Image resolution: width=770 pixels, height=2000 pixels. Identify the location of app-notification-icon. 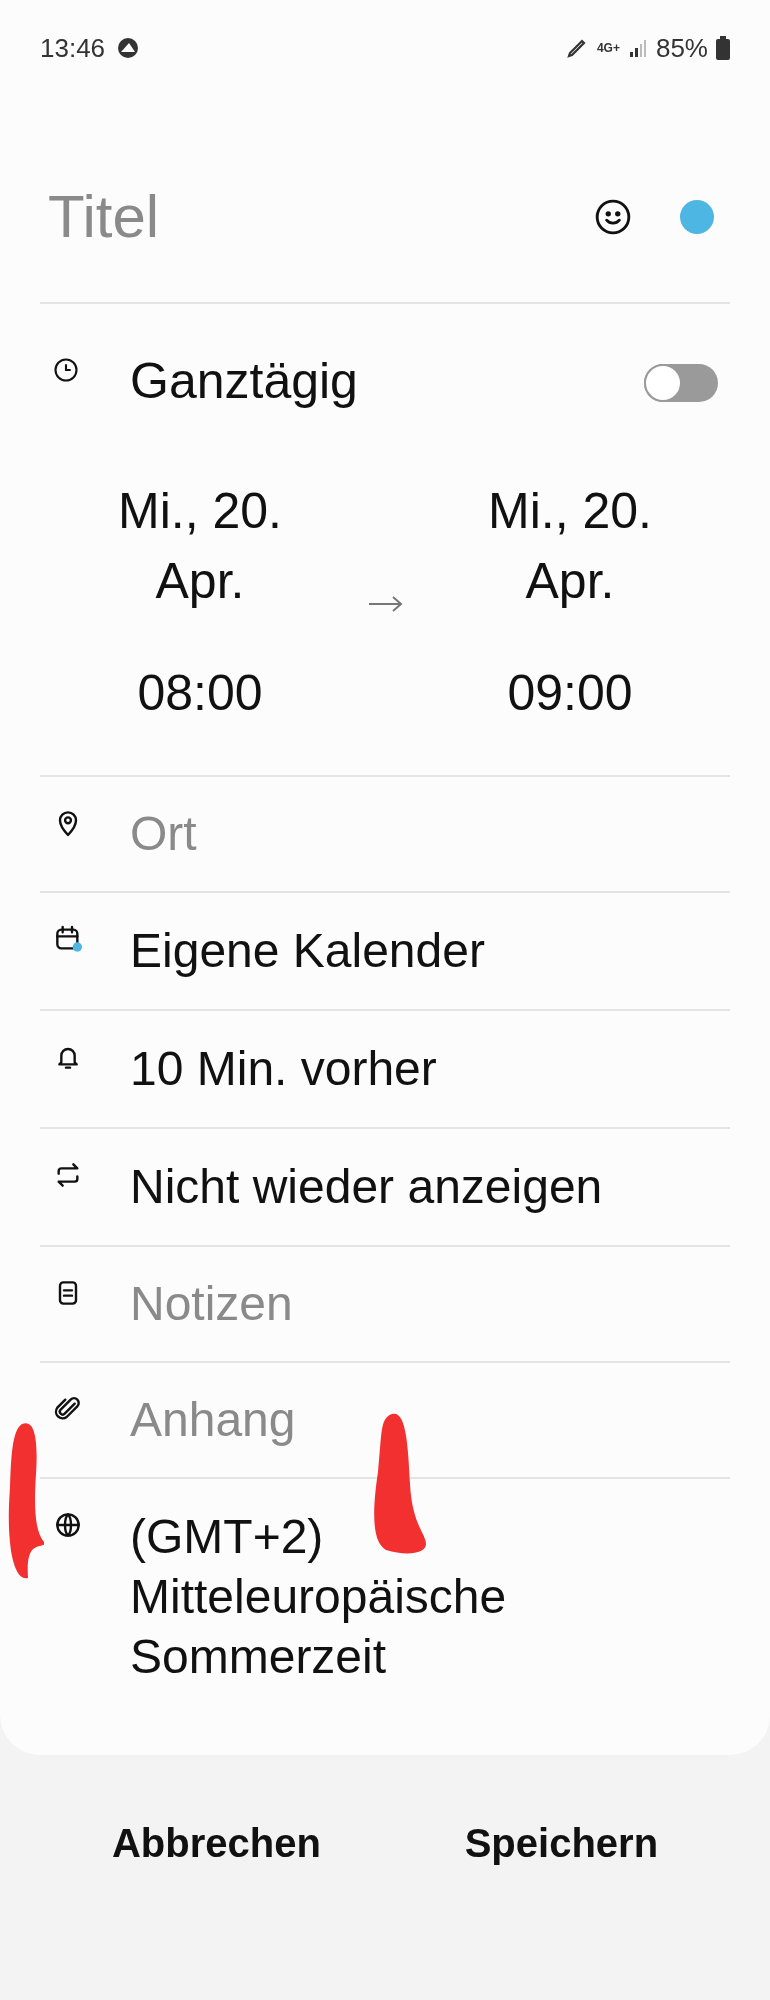
(128, 48).